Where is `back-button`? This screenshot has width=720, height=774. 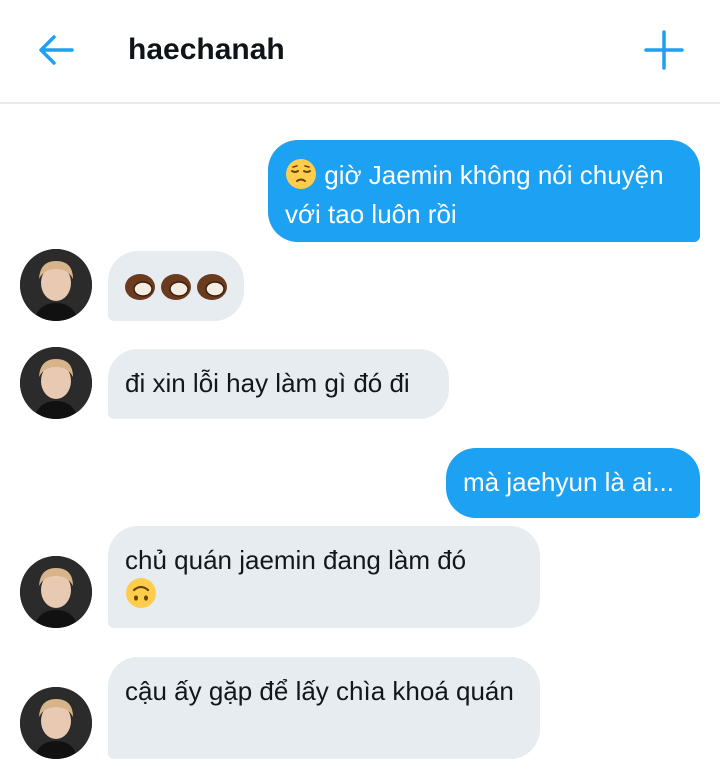 back-button is located at coordinates (56, 50).